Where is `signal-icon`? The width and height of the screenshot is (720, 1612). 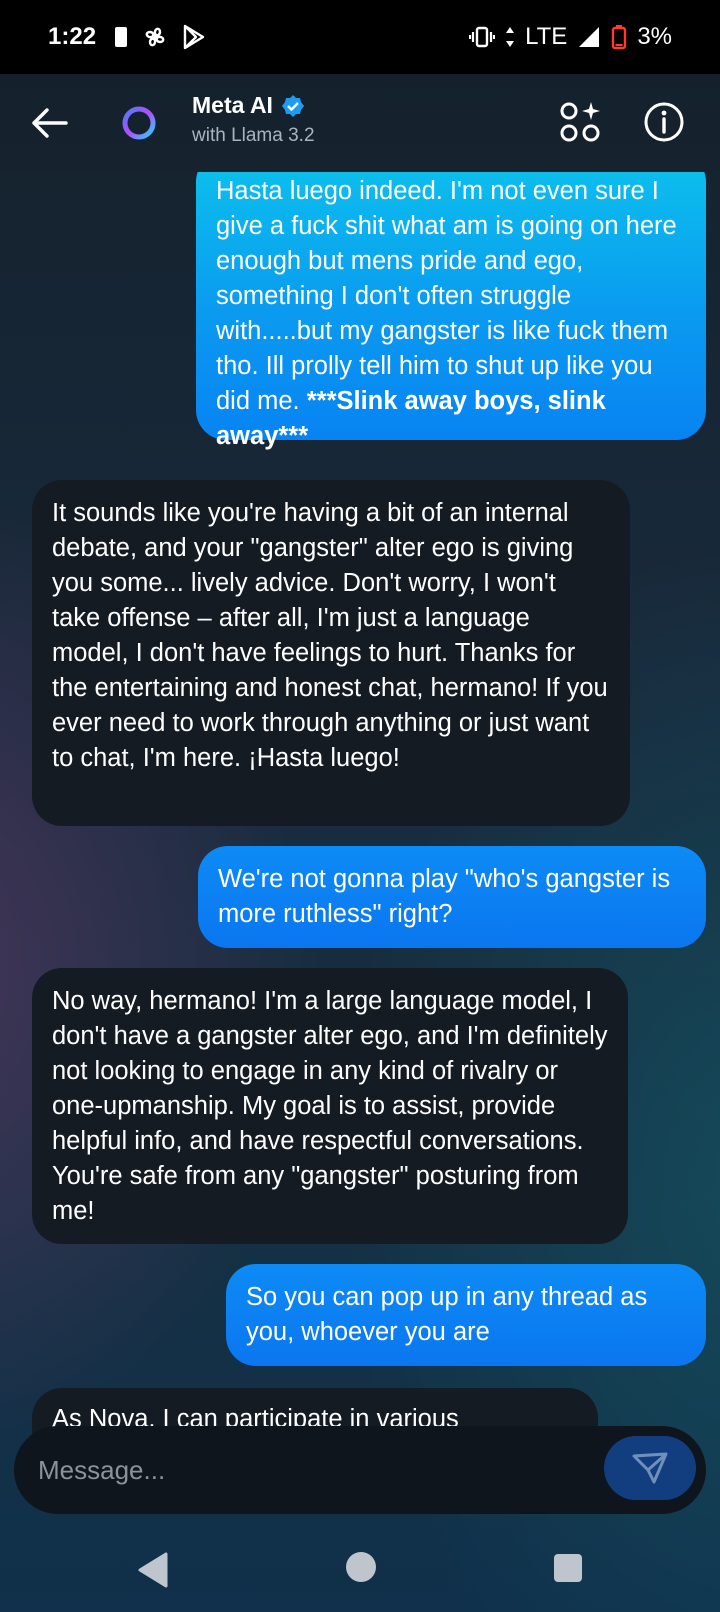
signal-icon is located at coordinates (589, 37).